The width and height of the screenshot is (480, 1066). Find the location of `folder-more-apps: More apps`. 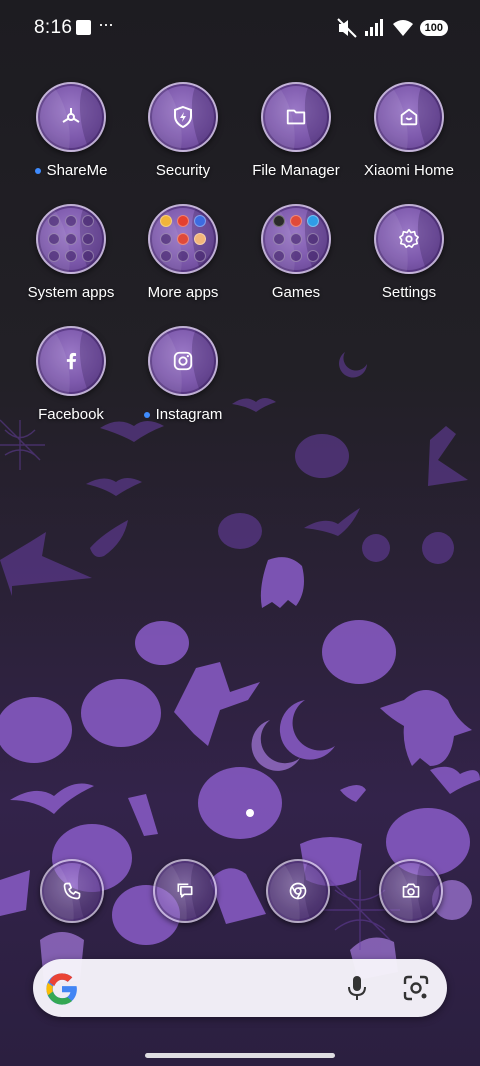

folder-more-apps: More apps is located at coordinates (183, 252).